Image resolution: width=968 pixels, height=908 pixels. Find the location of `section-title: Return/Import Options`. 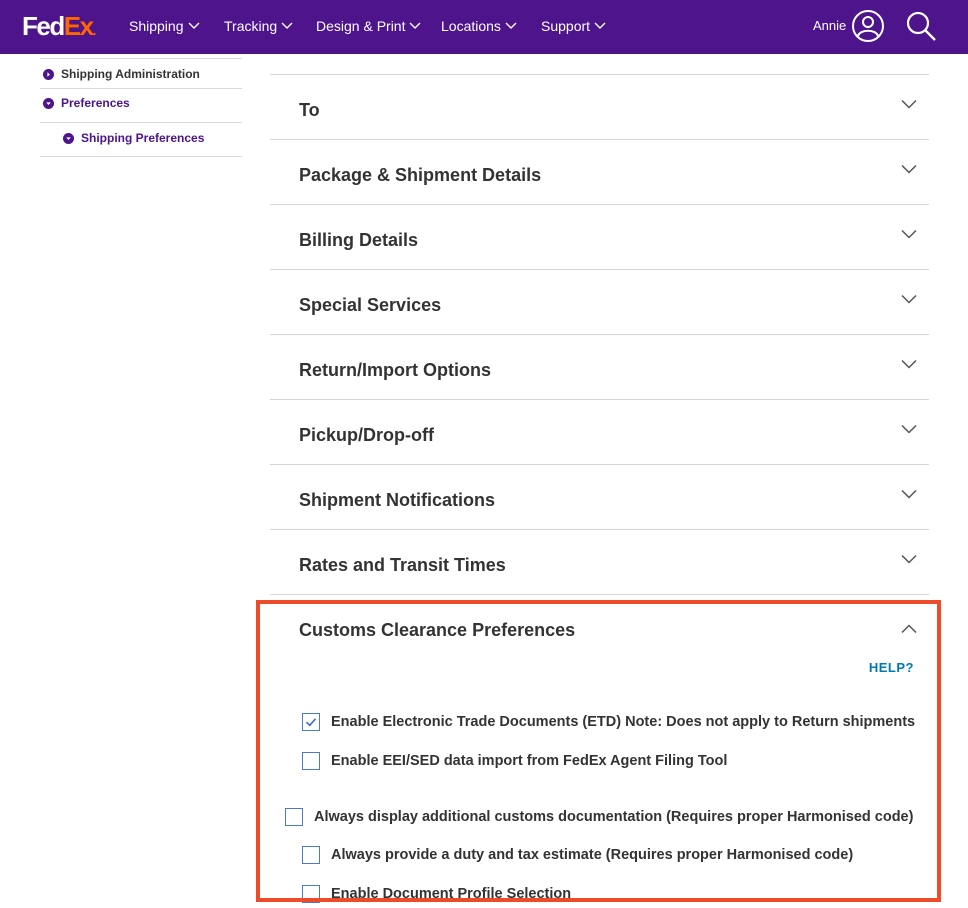

section-title: Return/Import Options is located at coordinates (395, 370).